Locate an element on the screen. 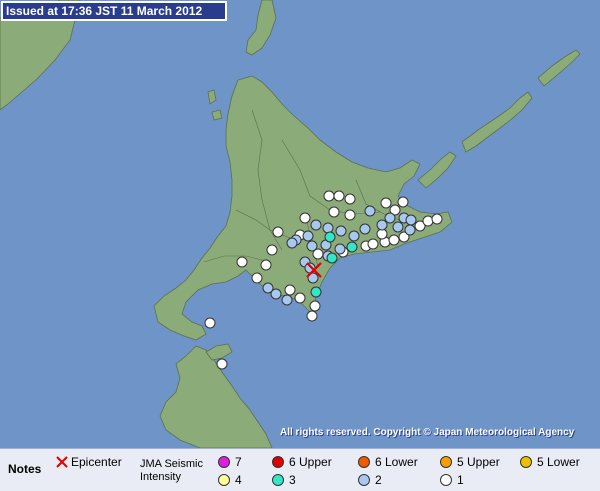 This screenshot has height=491, width=600. intensity-level-label: 5 Lower is located at coordinates (558, 462).